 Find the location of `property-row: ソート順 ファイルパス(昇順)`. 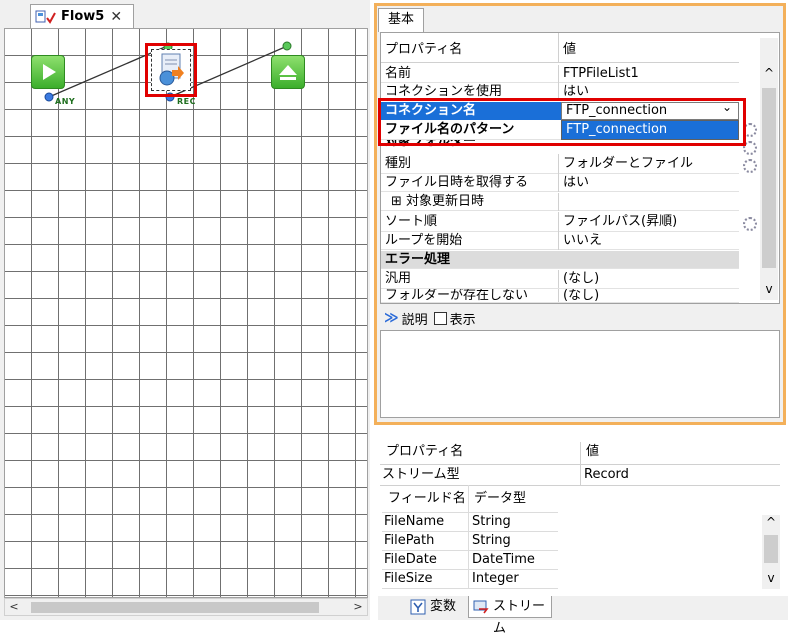

property-row: ソート順 ファイルパス(昇順) is located at coordinates (560, 222).